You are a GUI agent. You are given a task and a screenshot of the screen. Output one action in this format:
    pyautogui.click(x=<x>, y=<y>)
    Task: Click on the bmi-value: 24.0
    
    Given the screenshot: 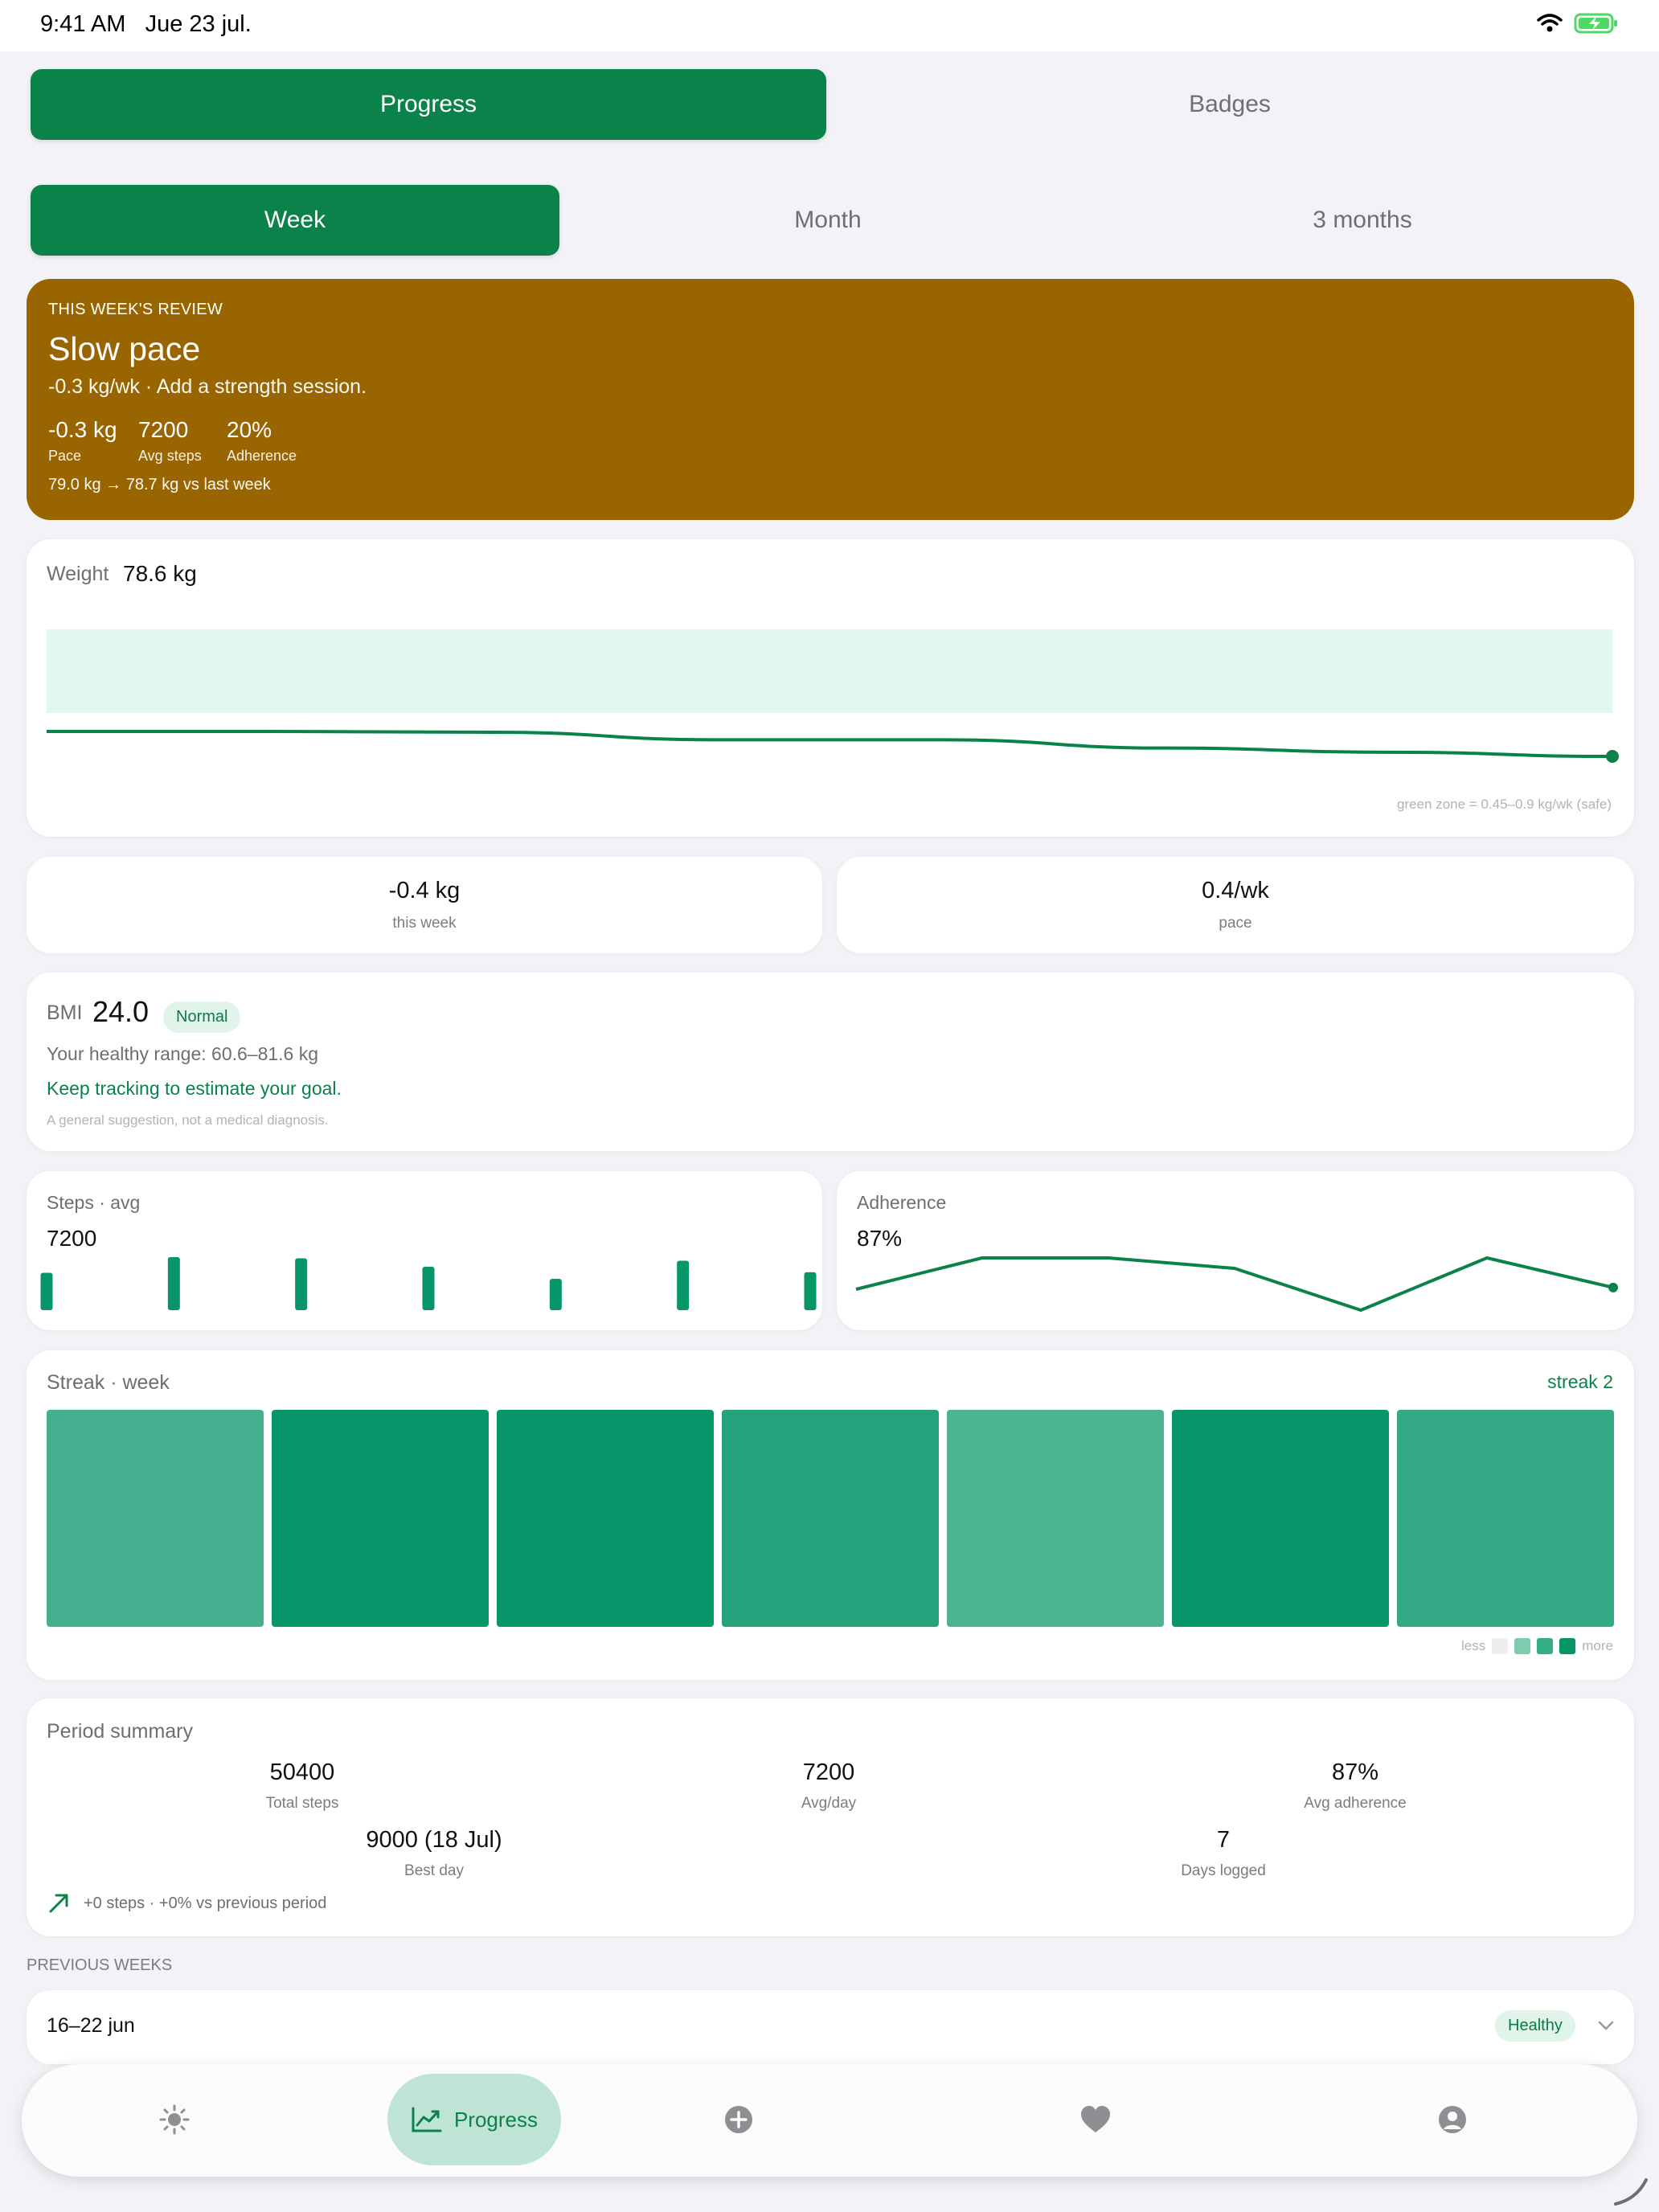 What is the action you would take?
    pyautogui.click(x=121, y=1012)
    